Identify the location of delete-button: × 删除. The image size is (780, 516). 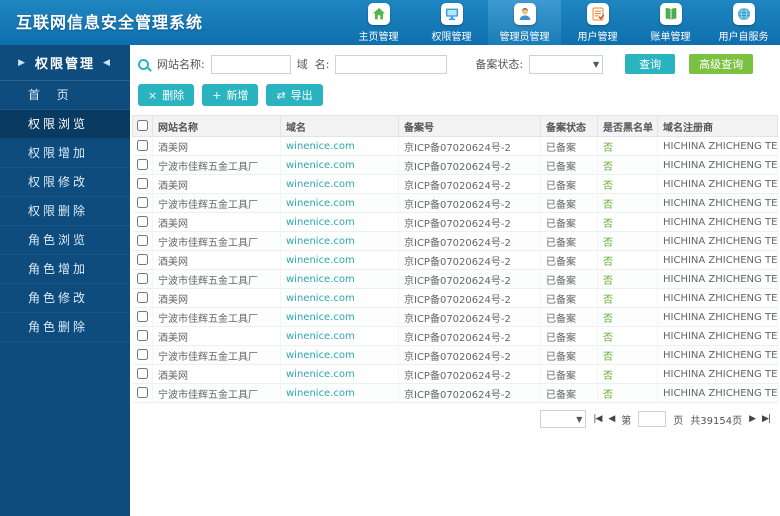
(166, 95).